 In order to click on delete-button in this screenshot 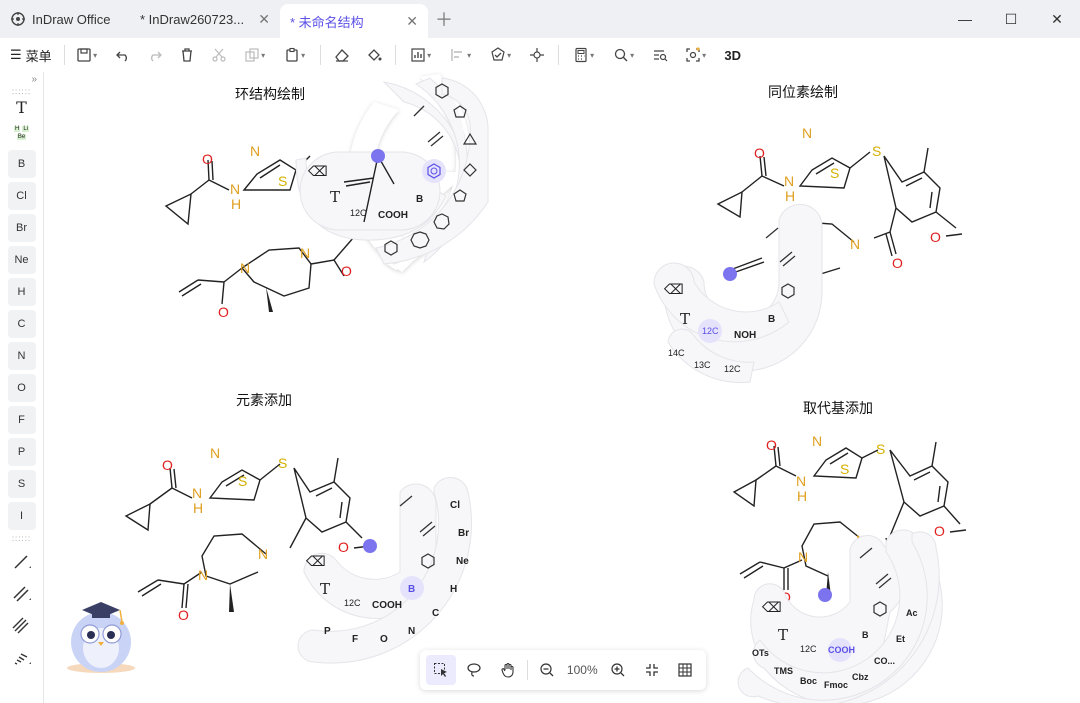, I will do `click(187, 55)`.